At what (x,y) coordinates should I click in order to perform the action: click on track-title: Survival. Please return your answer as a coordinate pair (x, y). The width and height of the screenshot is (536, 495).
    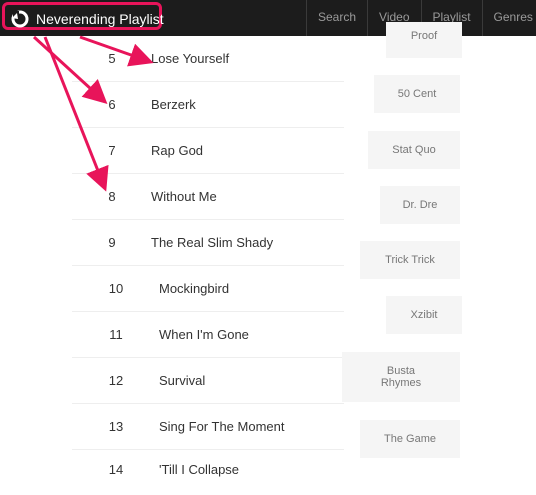
    Looking at the image, I should click on (182, 380).